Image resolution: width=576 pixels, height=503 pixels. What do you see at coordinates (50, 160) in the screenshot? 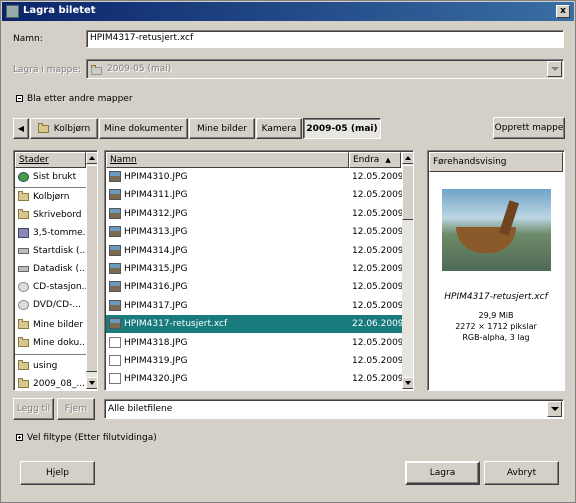
I see `places-header: Stader` at bounding box center [50, 160].